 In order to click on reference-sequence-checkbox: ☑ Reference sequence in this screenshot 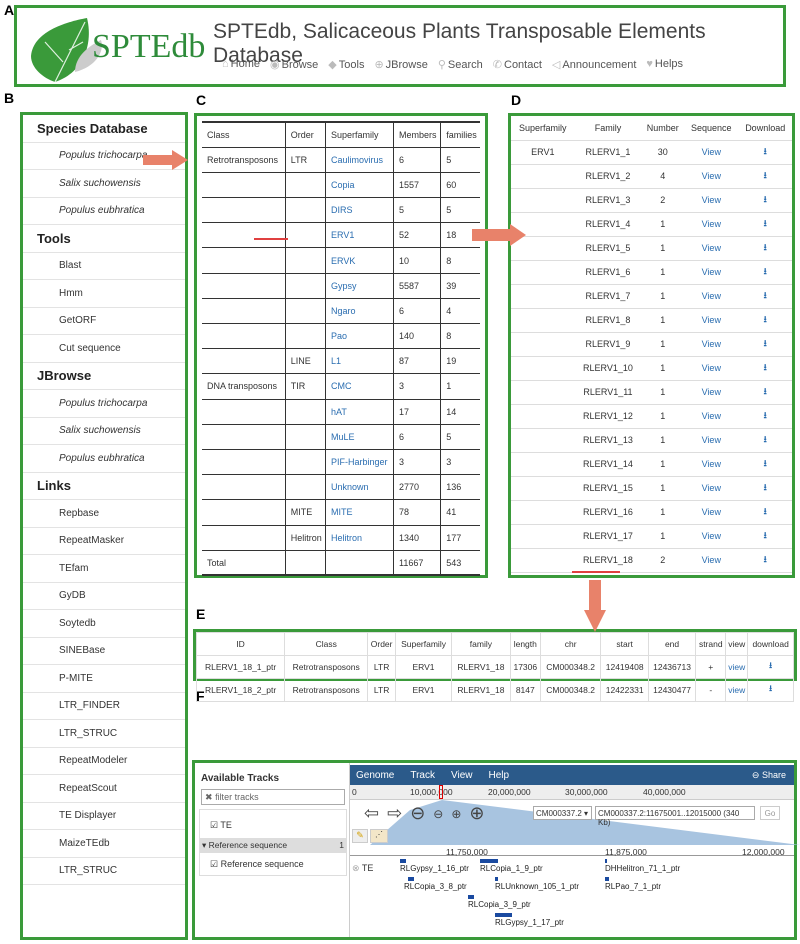, I will do `click(273, 864)`.